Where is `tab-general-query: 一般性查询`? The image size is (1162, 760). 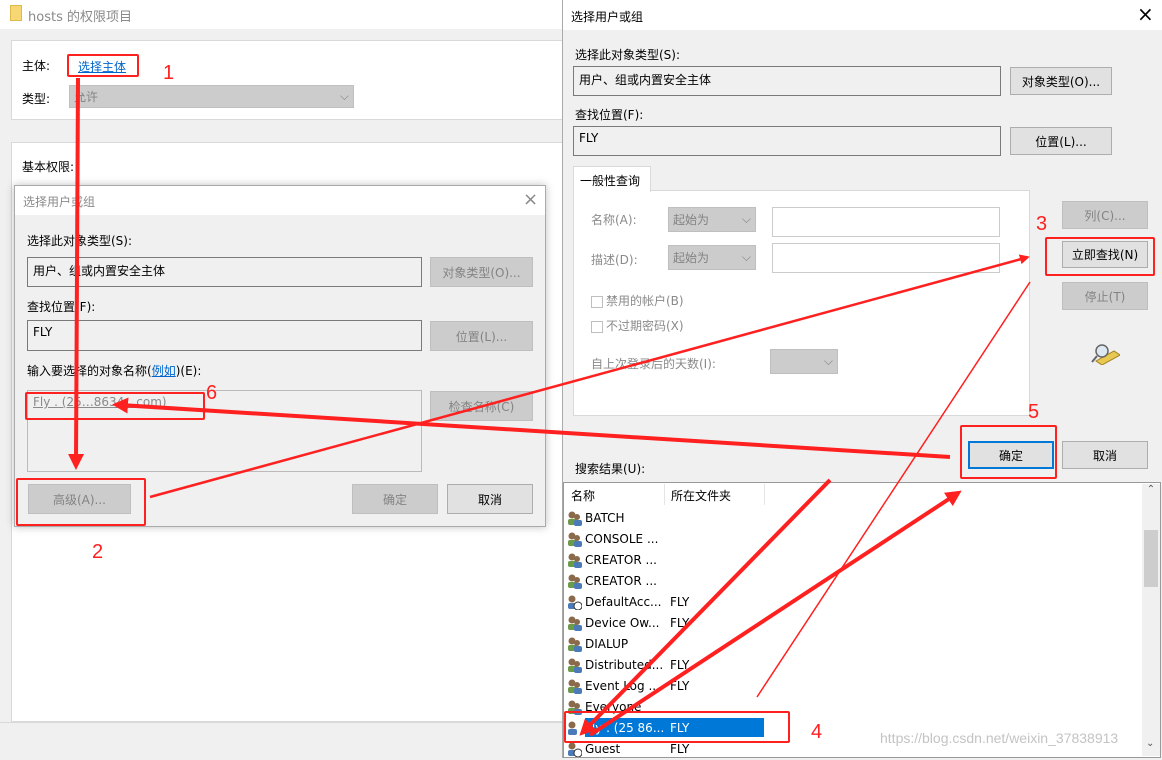
tab-general-query: 一般性查询 is located at coordinates (612, 179).